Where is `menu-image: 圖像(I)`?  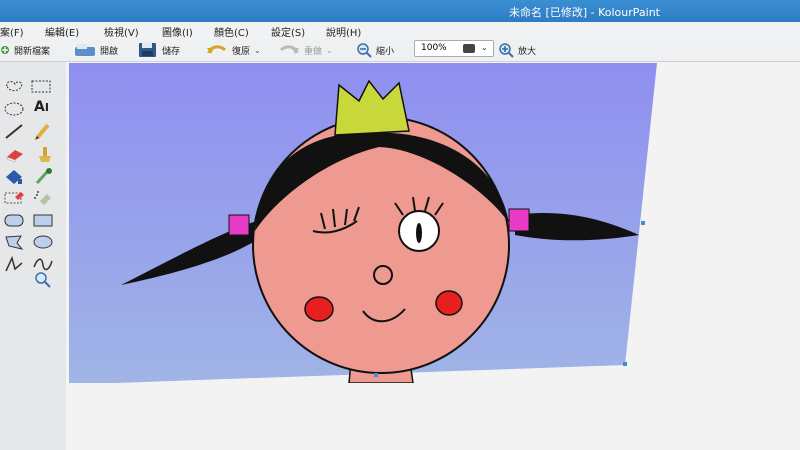 menu-image: 圖像(I) is located at coordinates (177, 31).